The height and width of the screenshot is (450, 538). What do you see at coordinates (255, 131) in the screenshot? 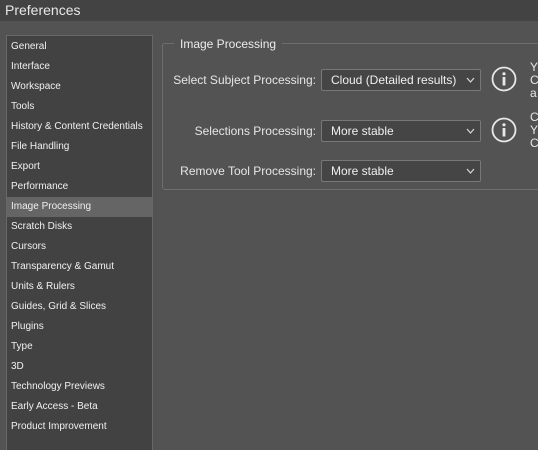
I see `selections-label: Selections Processing:` at bounding box center [255, 131].